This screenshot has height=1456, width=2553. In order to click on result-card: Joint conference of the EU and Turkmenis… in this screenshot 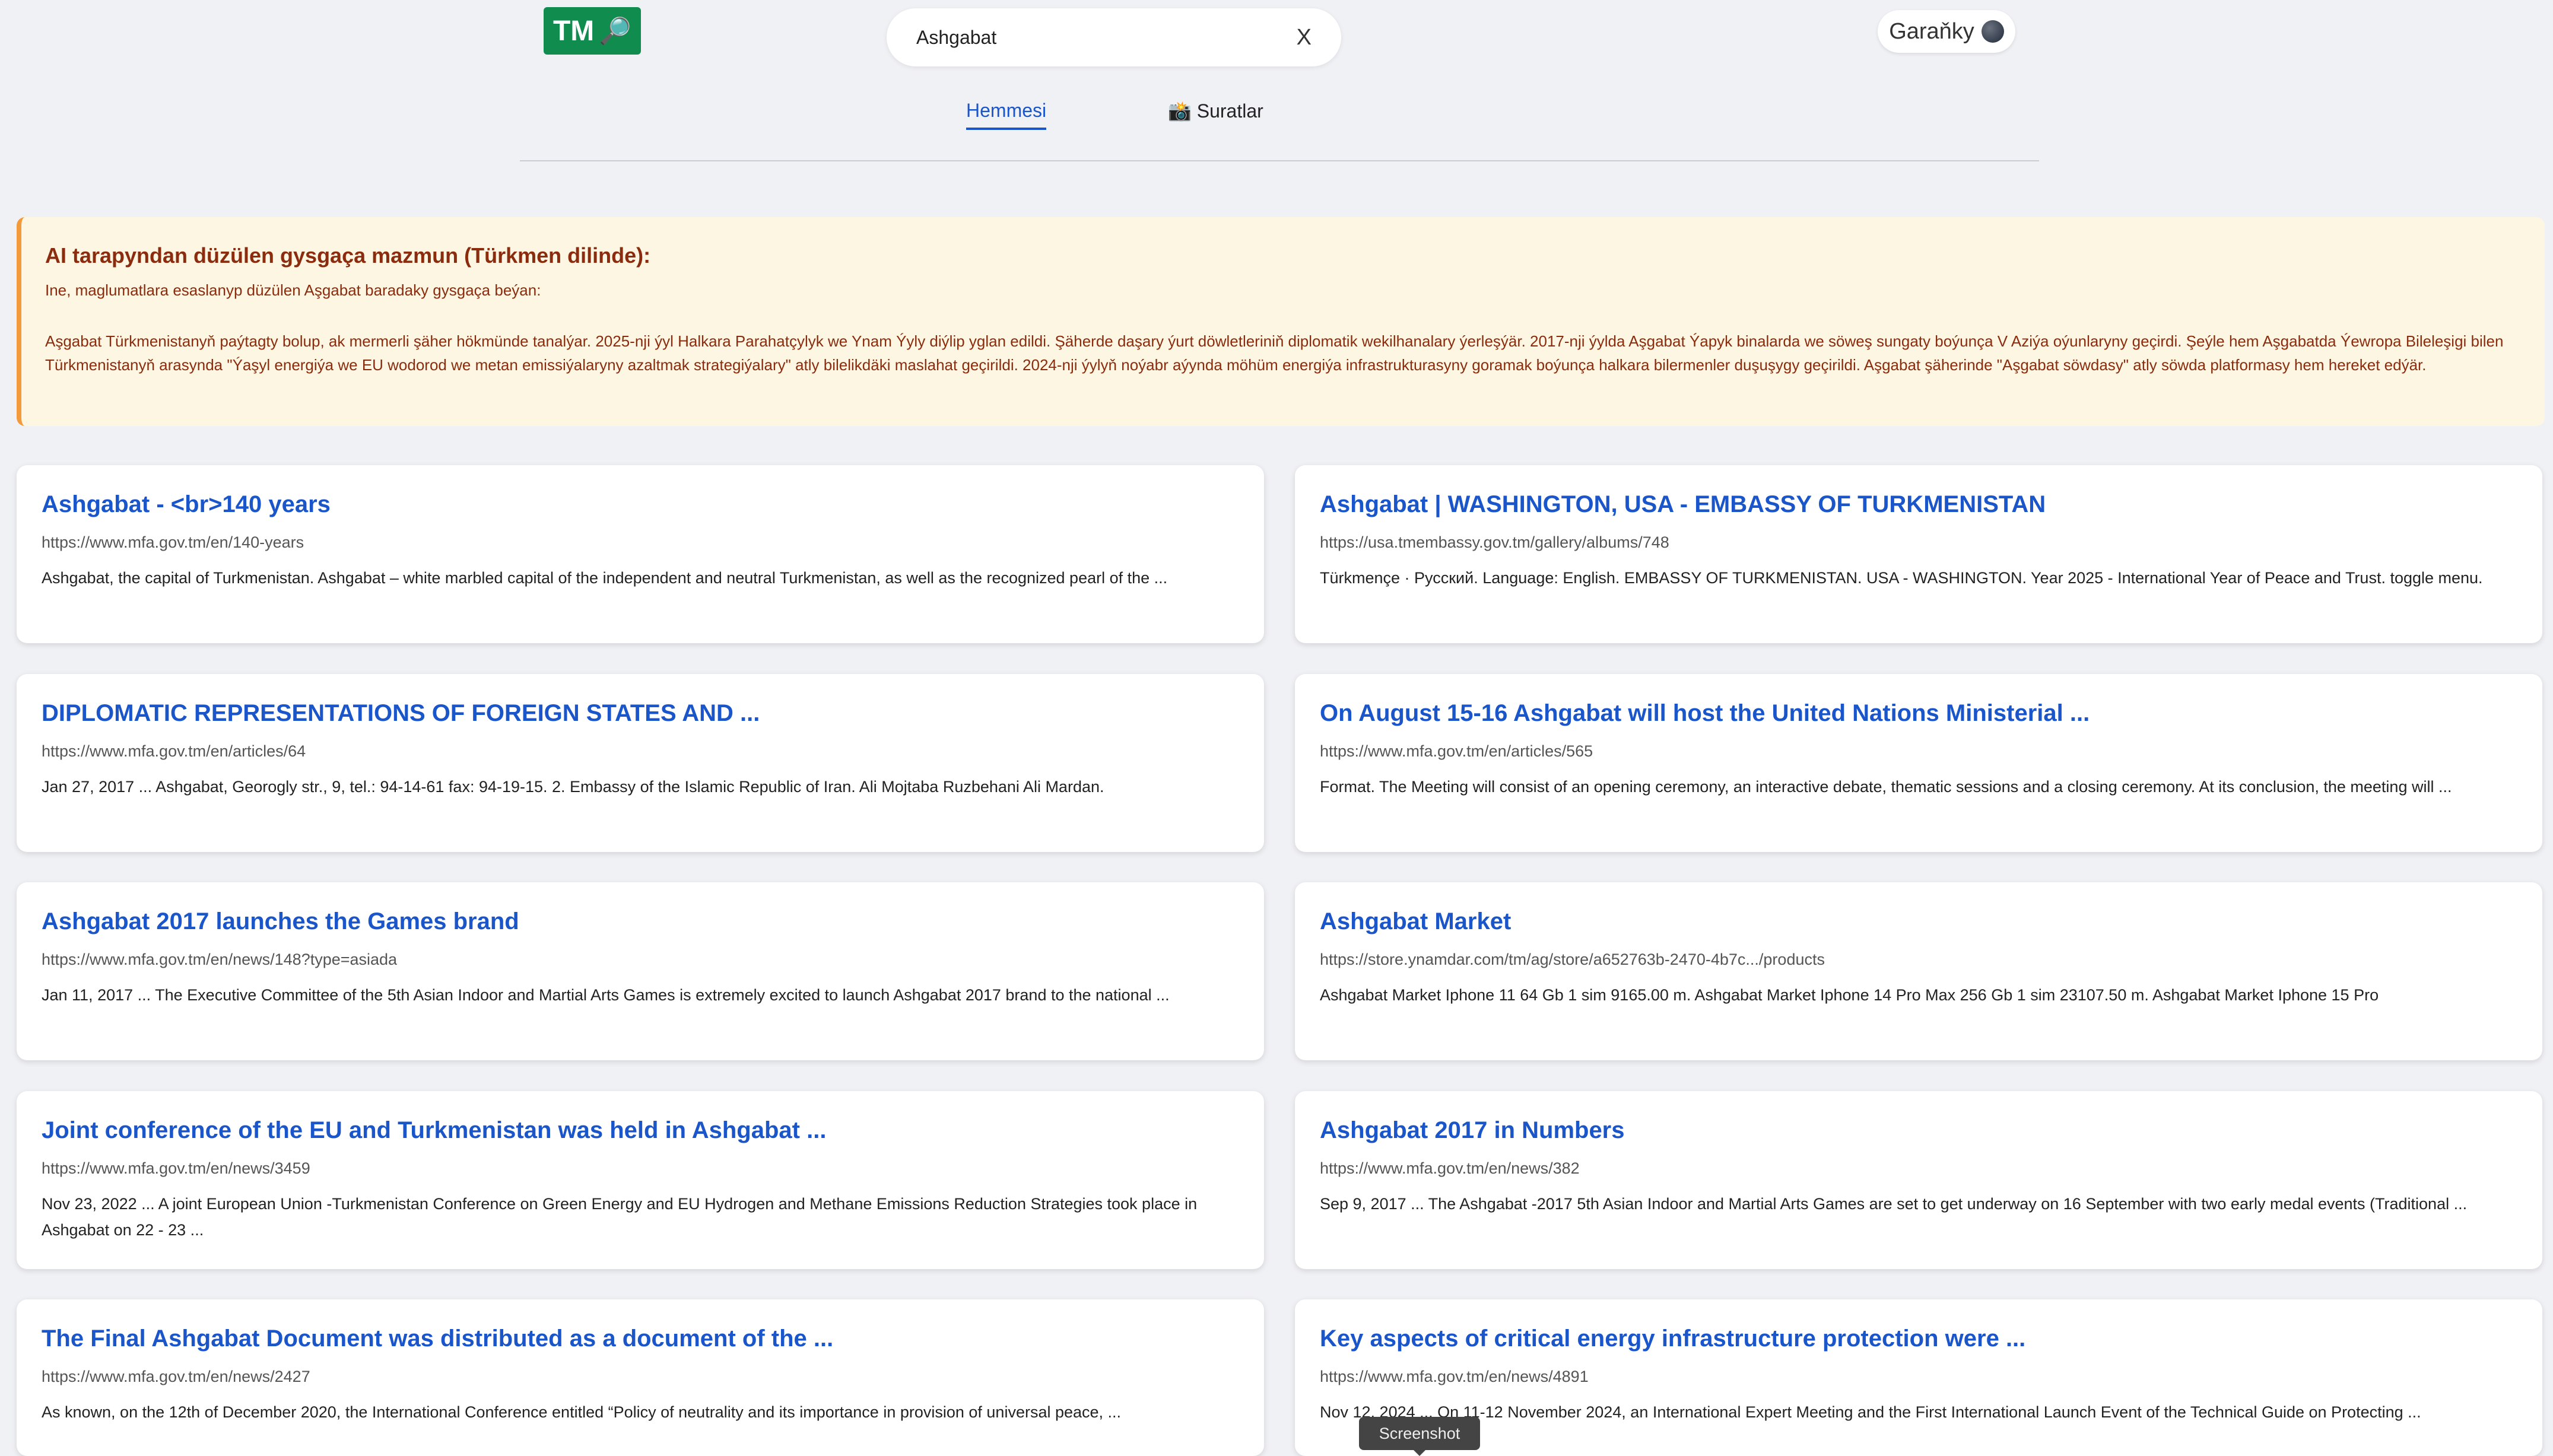, I will do `click(640, 1180)`.